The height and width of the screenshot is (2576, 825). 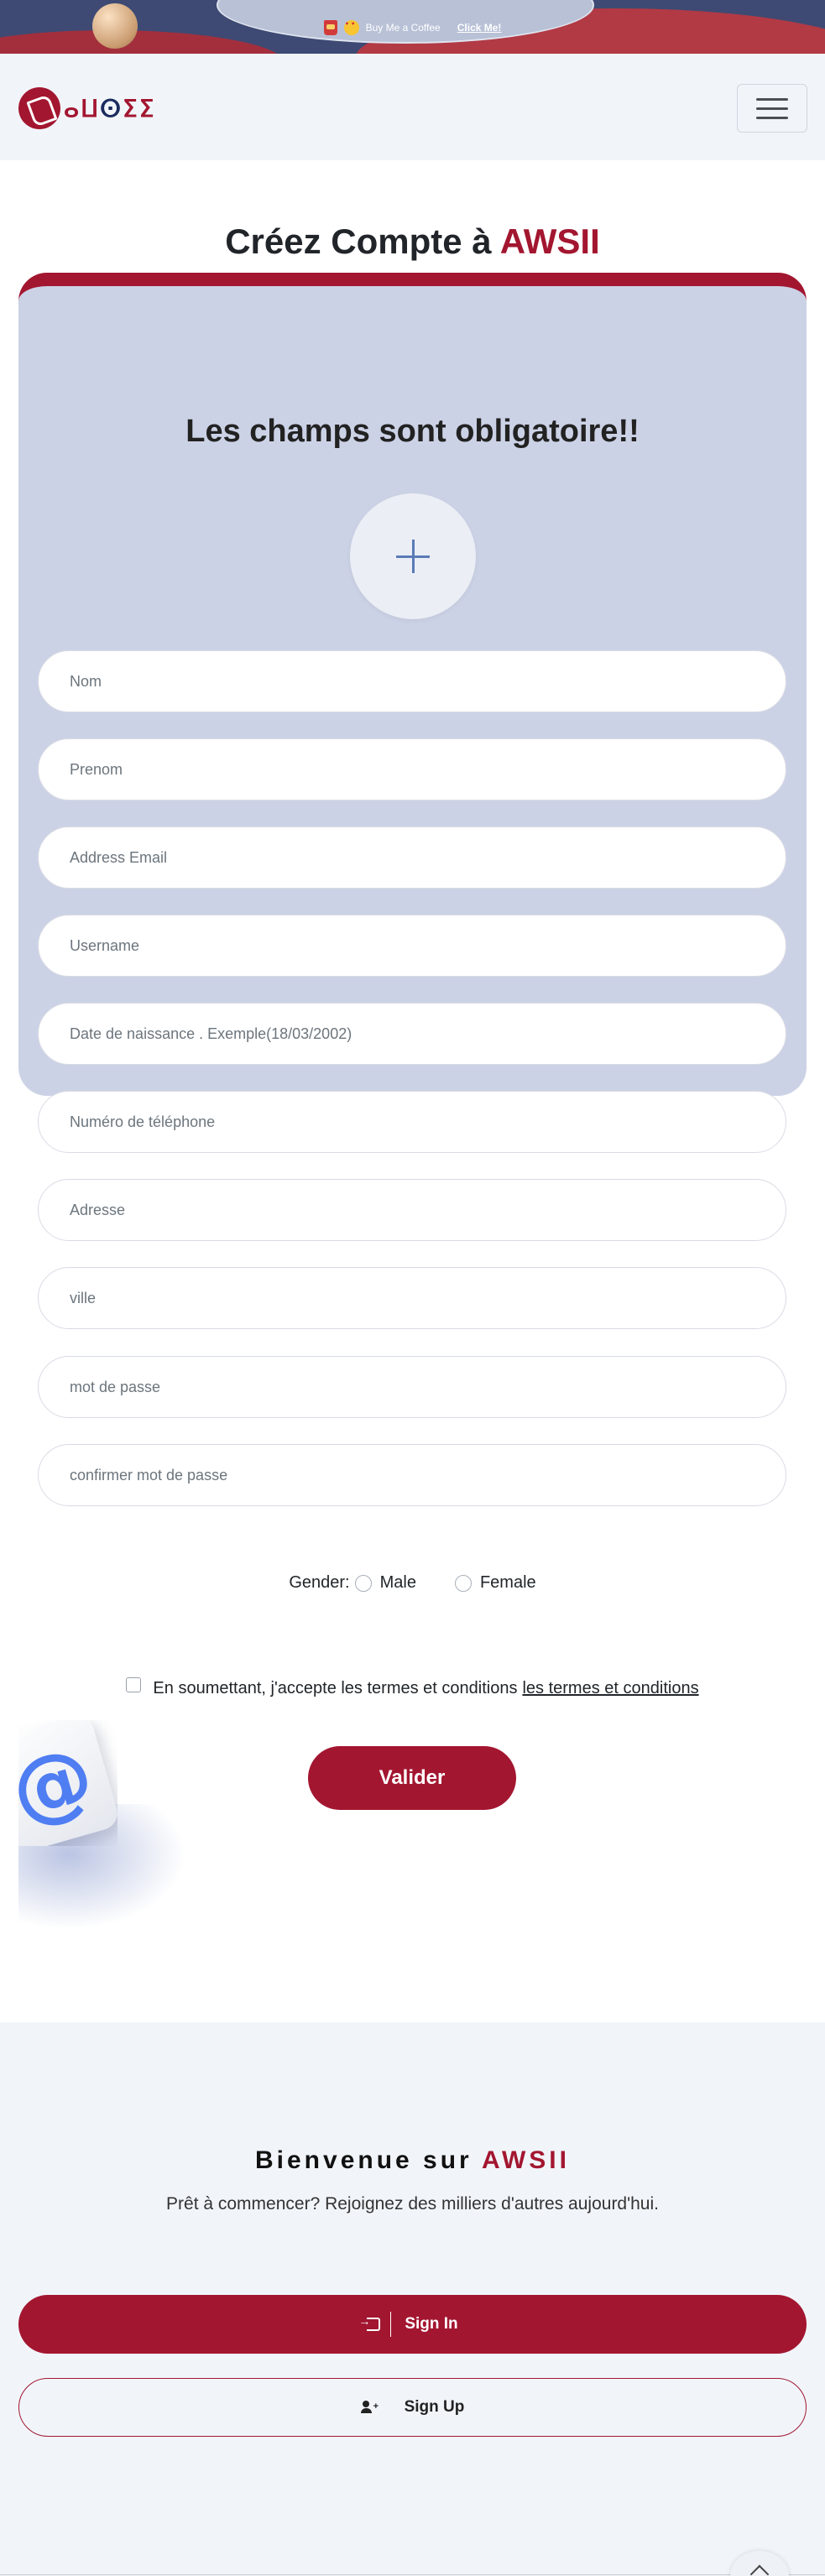 What do you see at coordinates (412, 1387) in the screenshot?
I see `password-input` at bounding box center [412, 1387].